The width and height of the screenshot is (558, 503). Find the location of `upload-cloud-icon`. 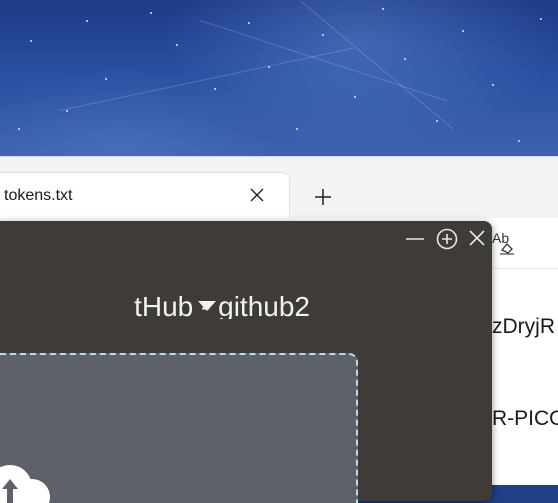

upload-cloud-icon is located at coordinates (25, 484).